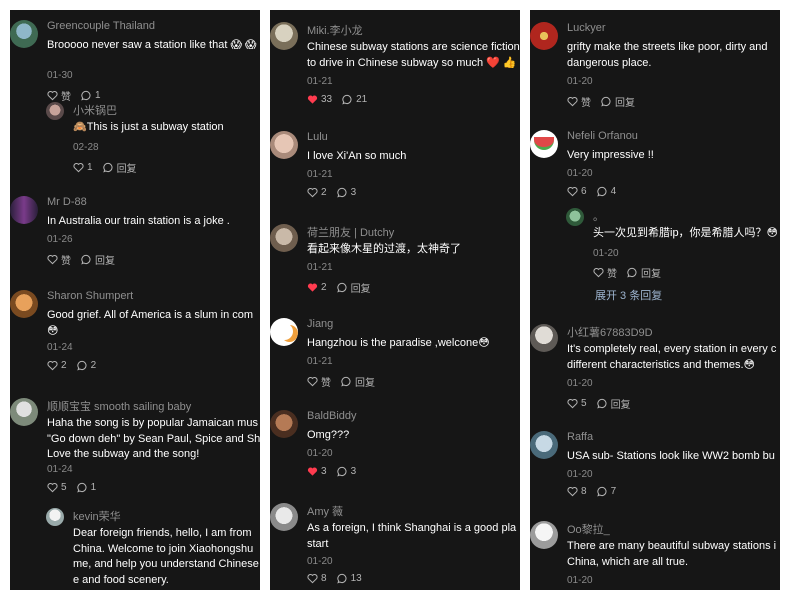  Describe the element at coordinates (327, 99) in the screenshot. I see `like-count: 33` at that location.